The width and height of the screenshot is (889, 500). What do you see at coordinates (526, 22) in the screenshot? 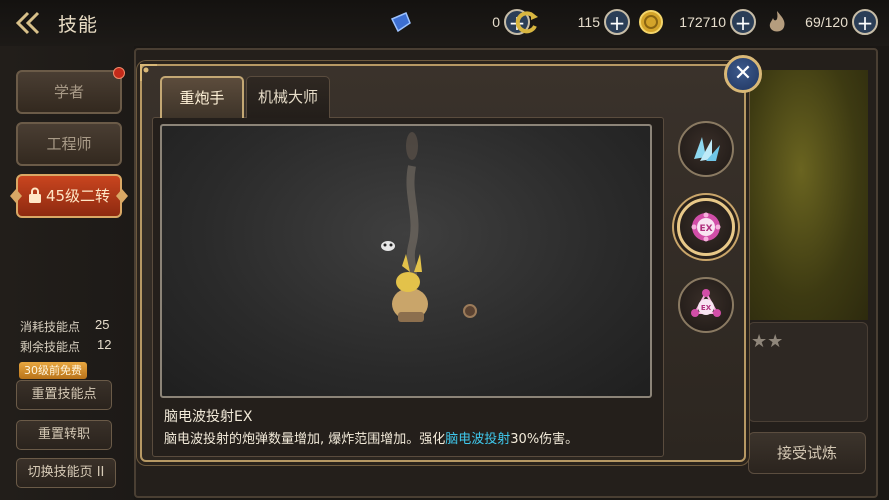
I see `yellow-refresh-icon` at bounding box center [526, 22].